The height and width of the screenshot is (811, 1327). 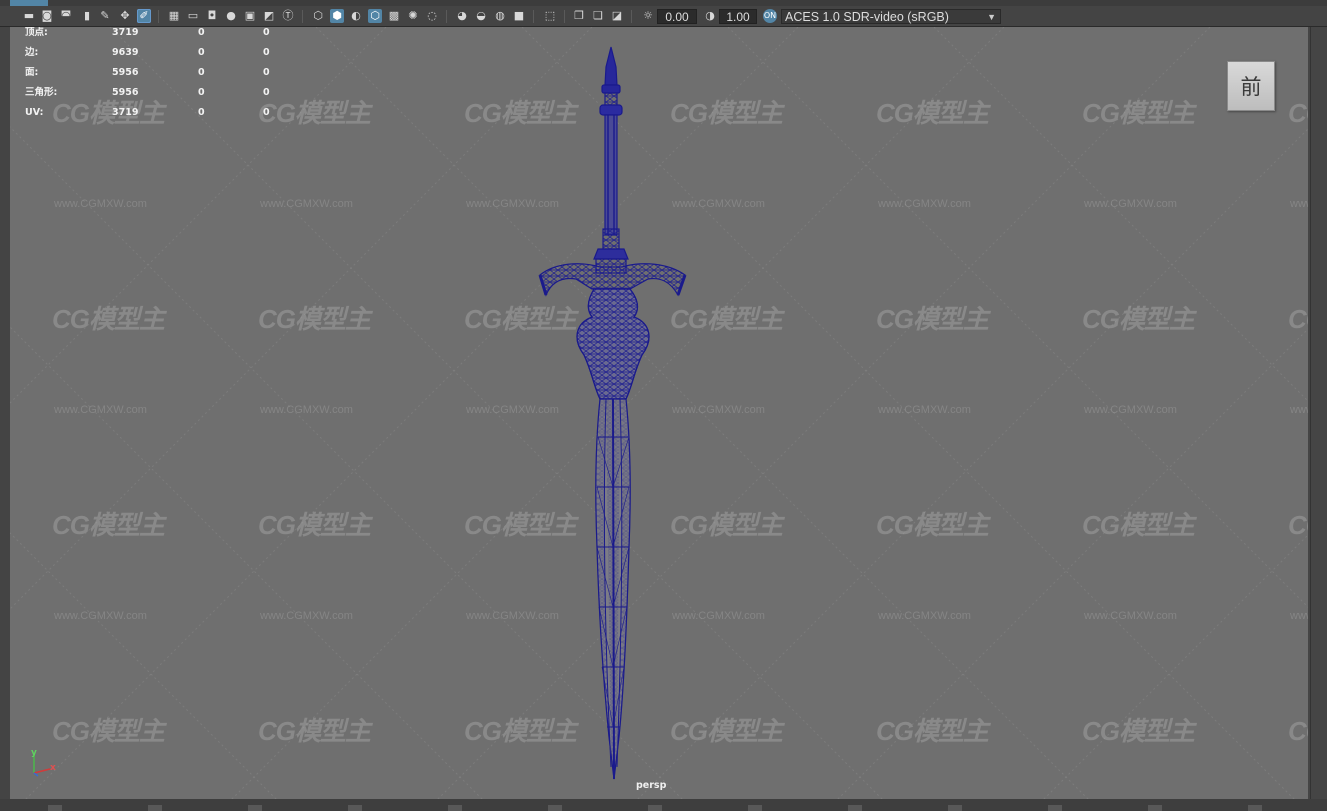 I want to click on hud-label: 面:, so click(x=32, y=72).